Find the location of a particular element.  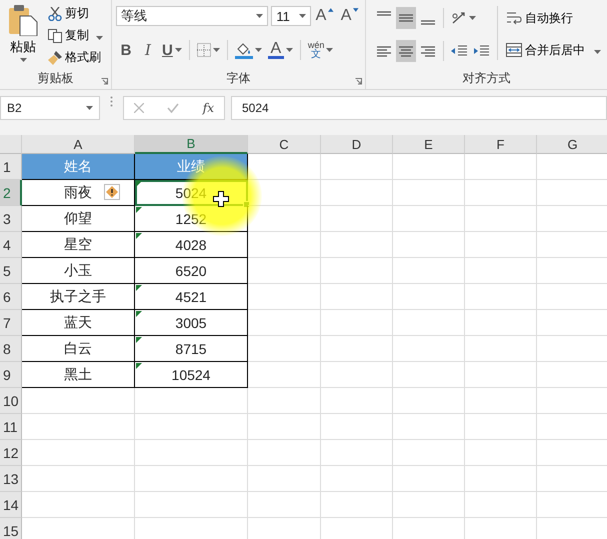

formula-field: 5024 is located at coordinates (419, 108).